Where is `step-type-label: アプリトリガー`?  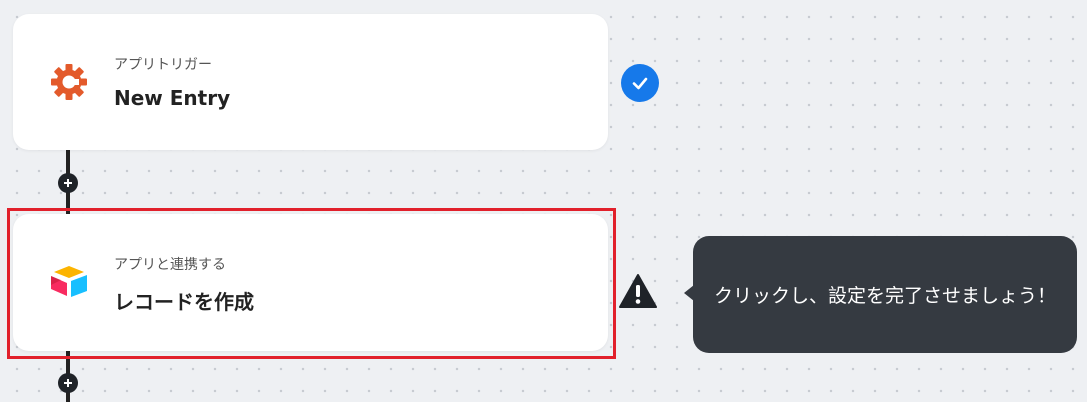 step-type-label: アプリトリガー is located at coordinates (163, 65).